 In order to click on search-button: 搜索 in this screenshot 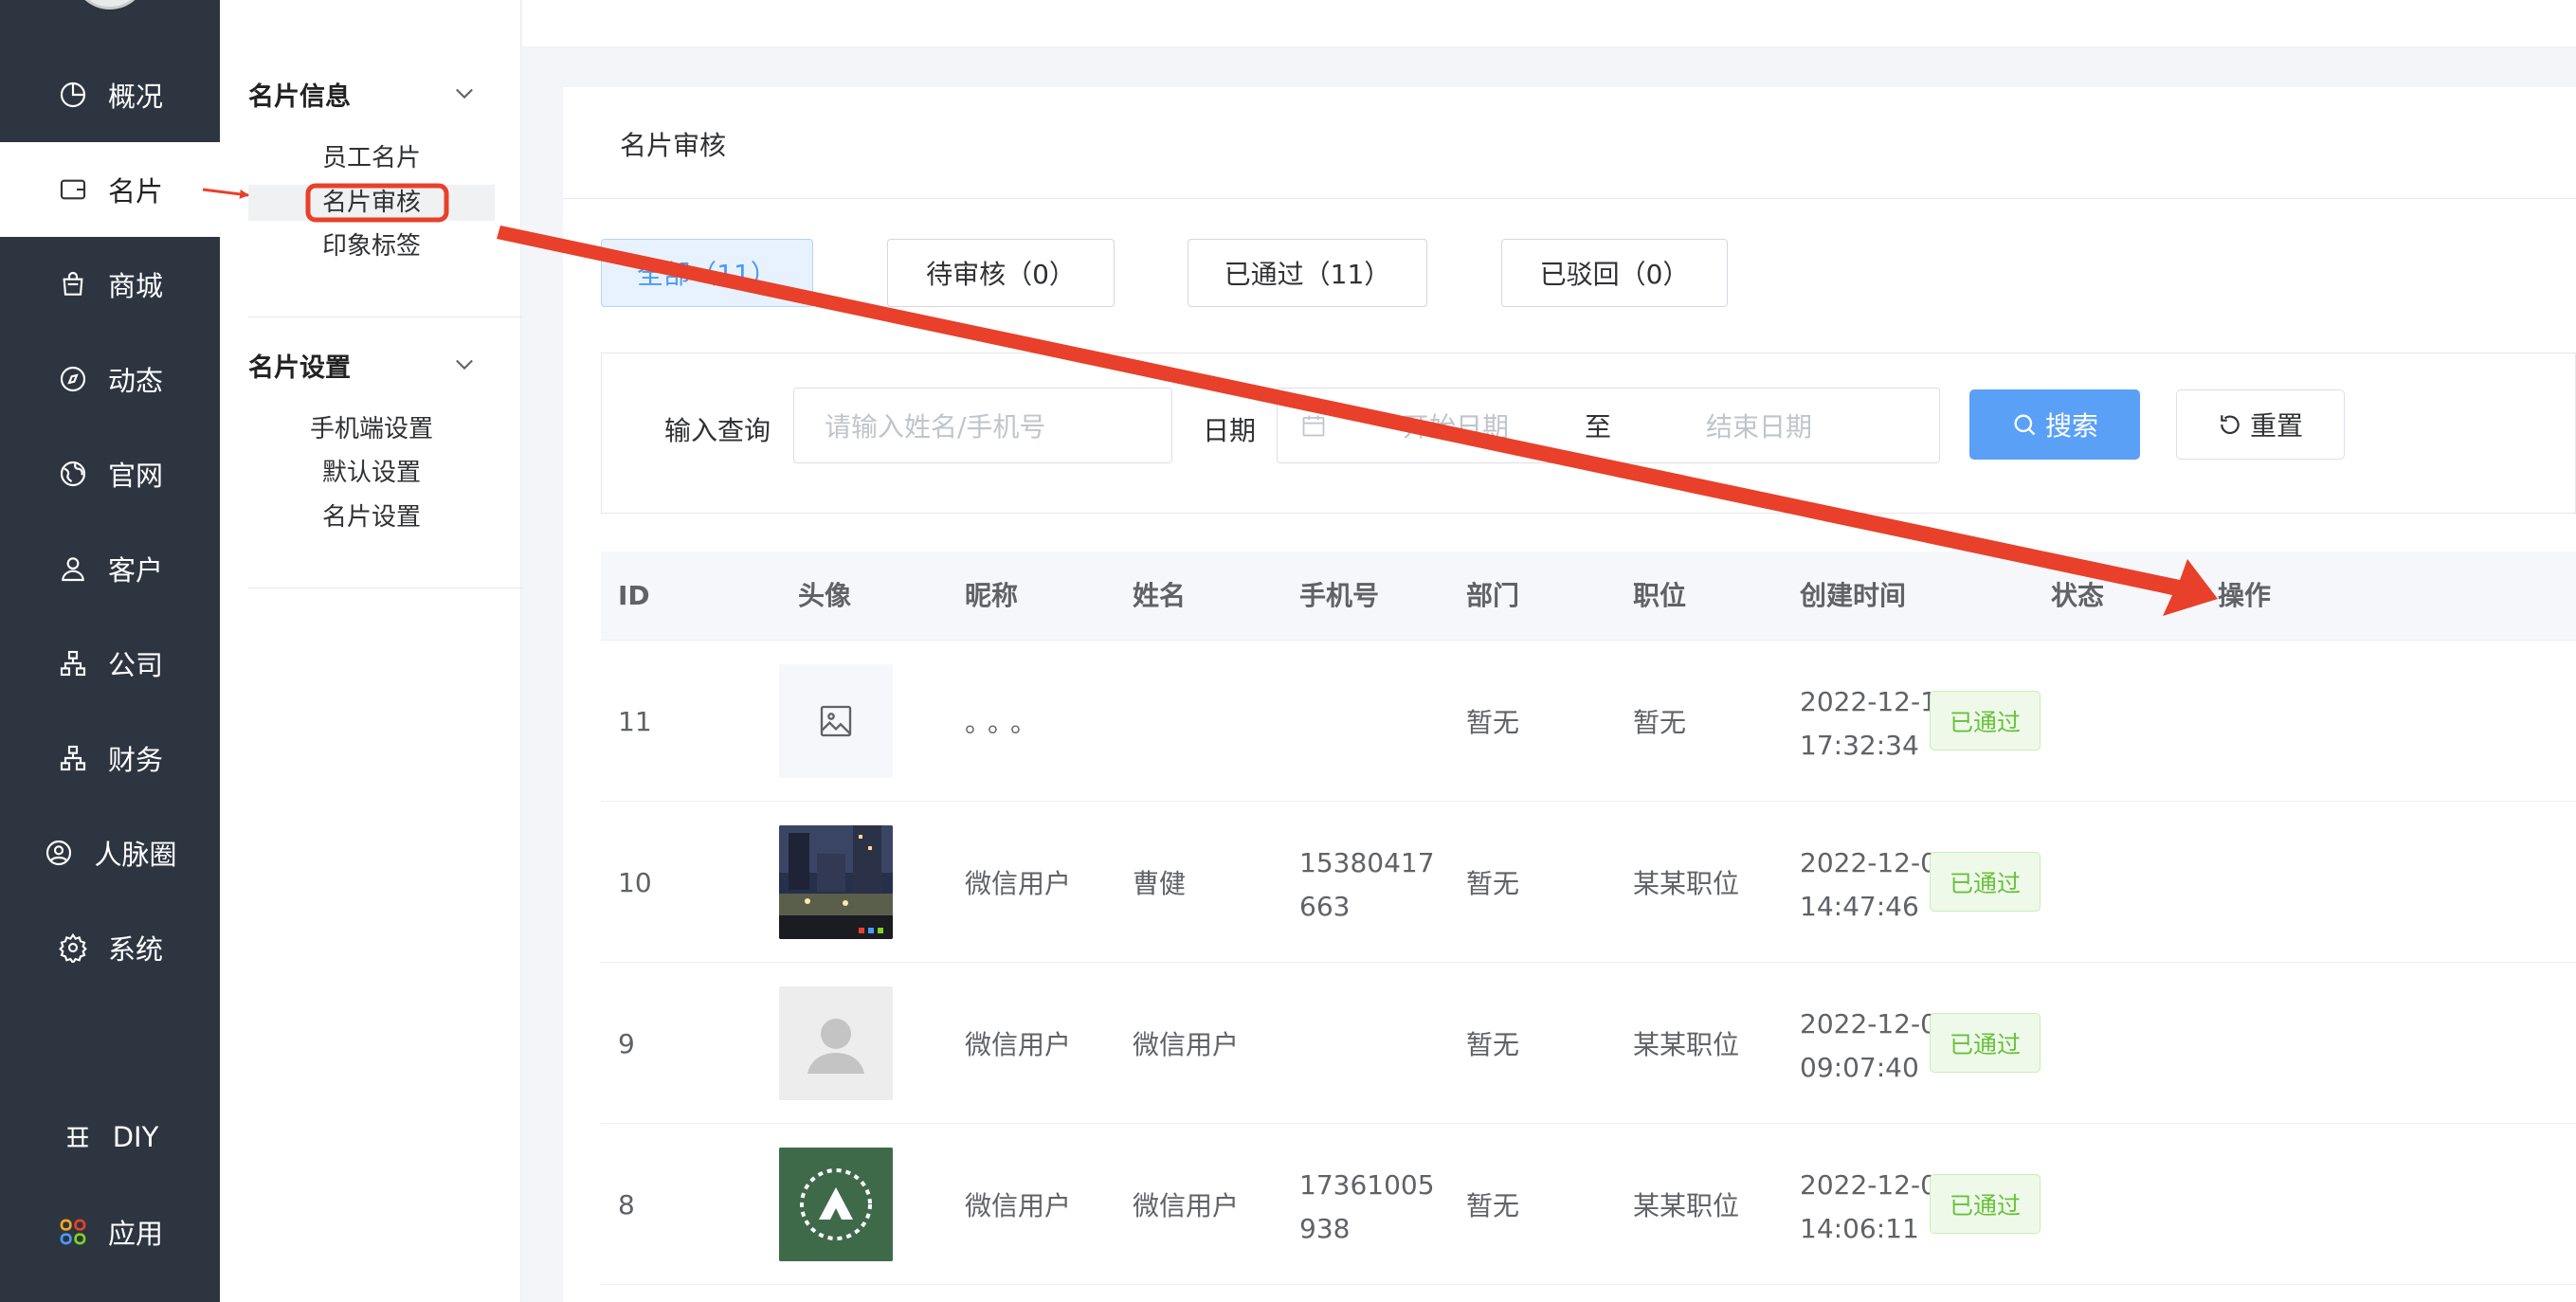, I will do `click(2054, 424)`.